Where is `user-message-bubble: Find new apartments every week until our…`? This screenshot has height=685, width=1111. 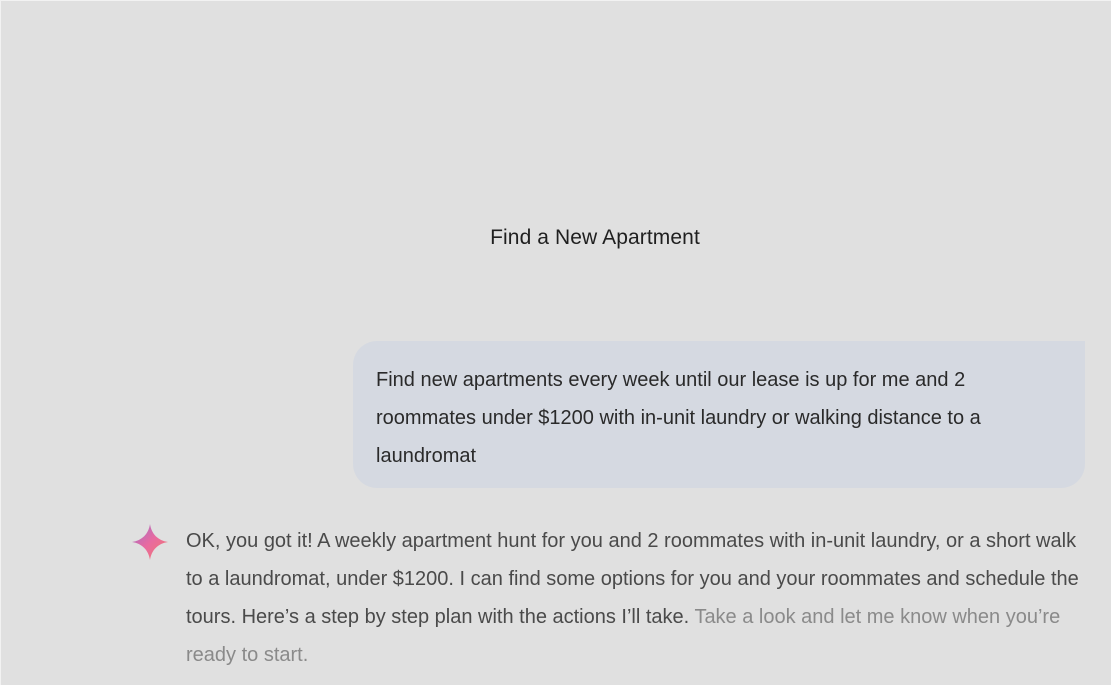 user-message-bubble: Find new apartments every week until our… is located at coordinates (719, 414).